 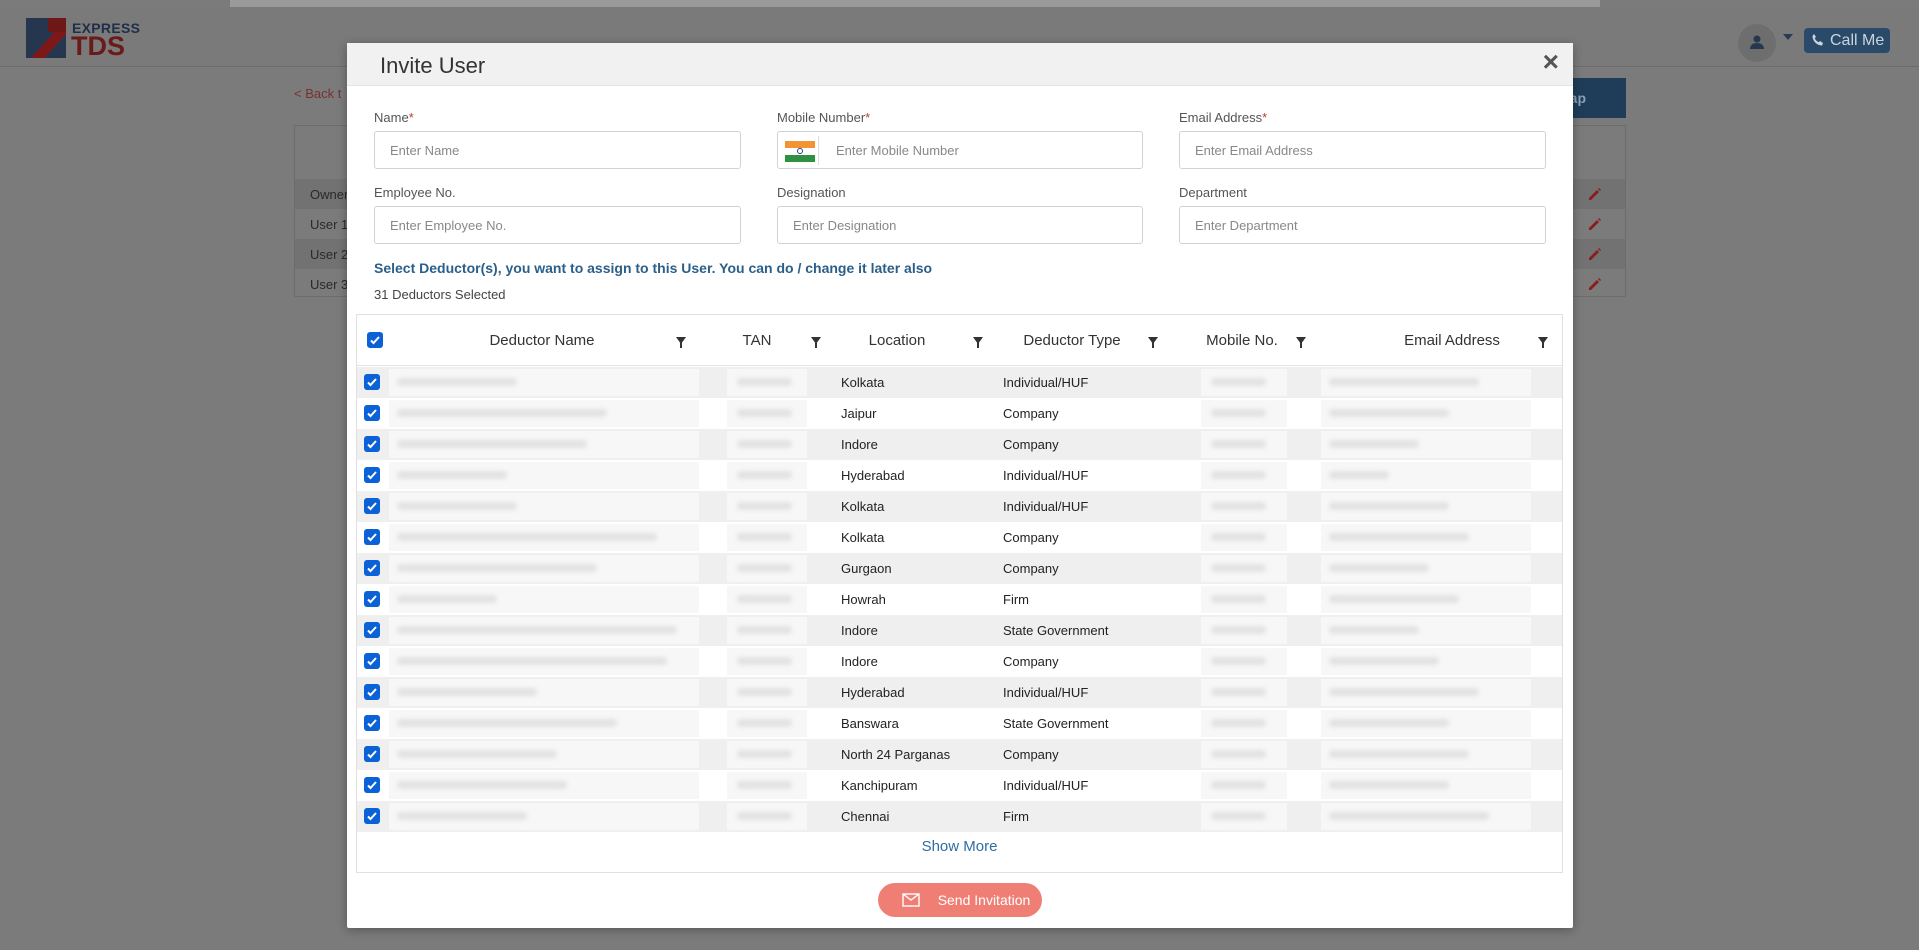 I want to click on select-all-checkbox, so click(x=375, y=340).